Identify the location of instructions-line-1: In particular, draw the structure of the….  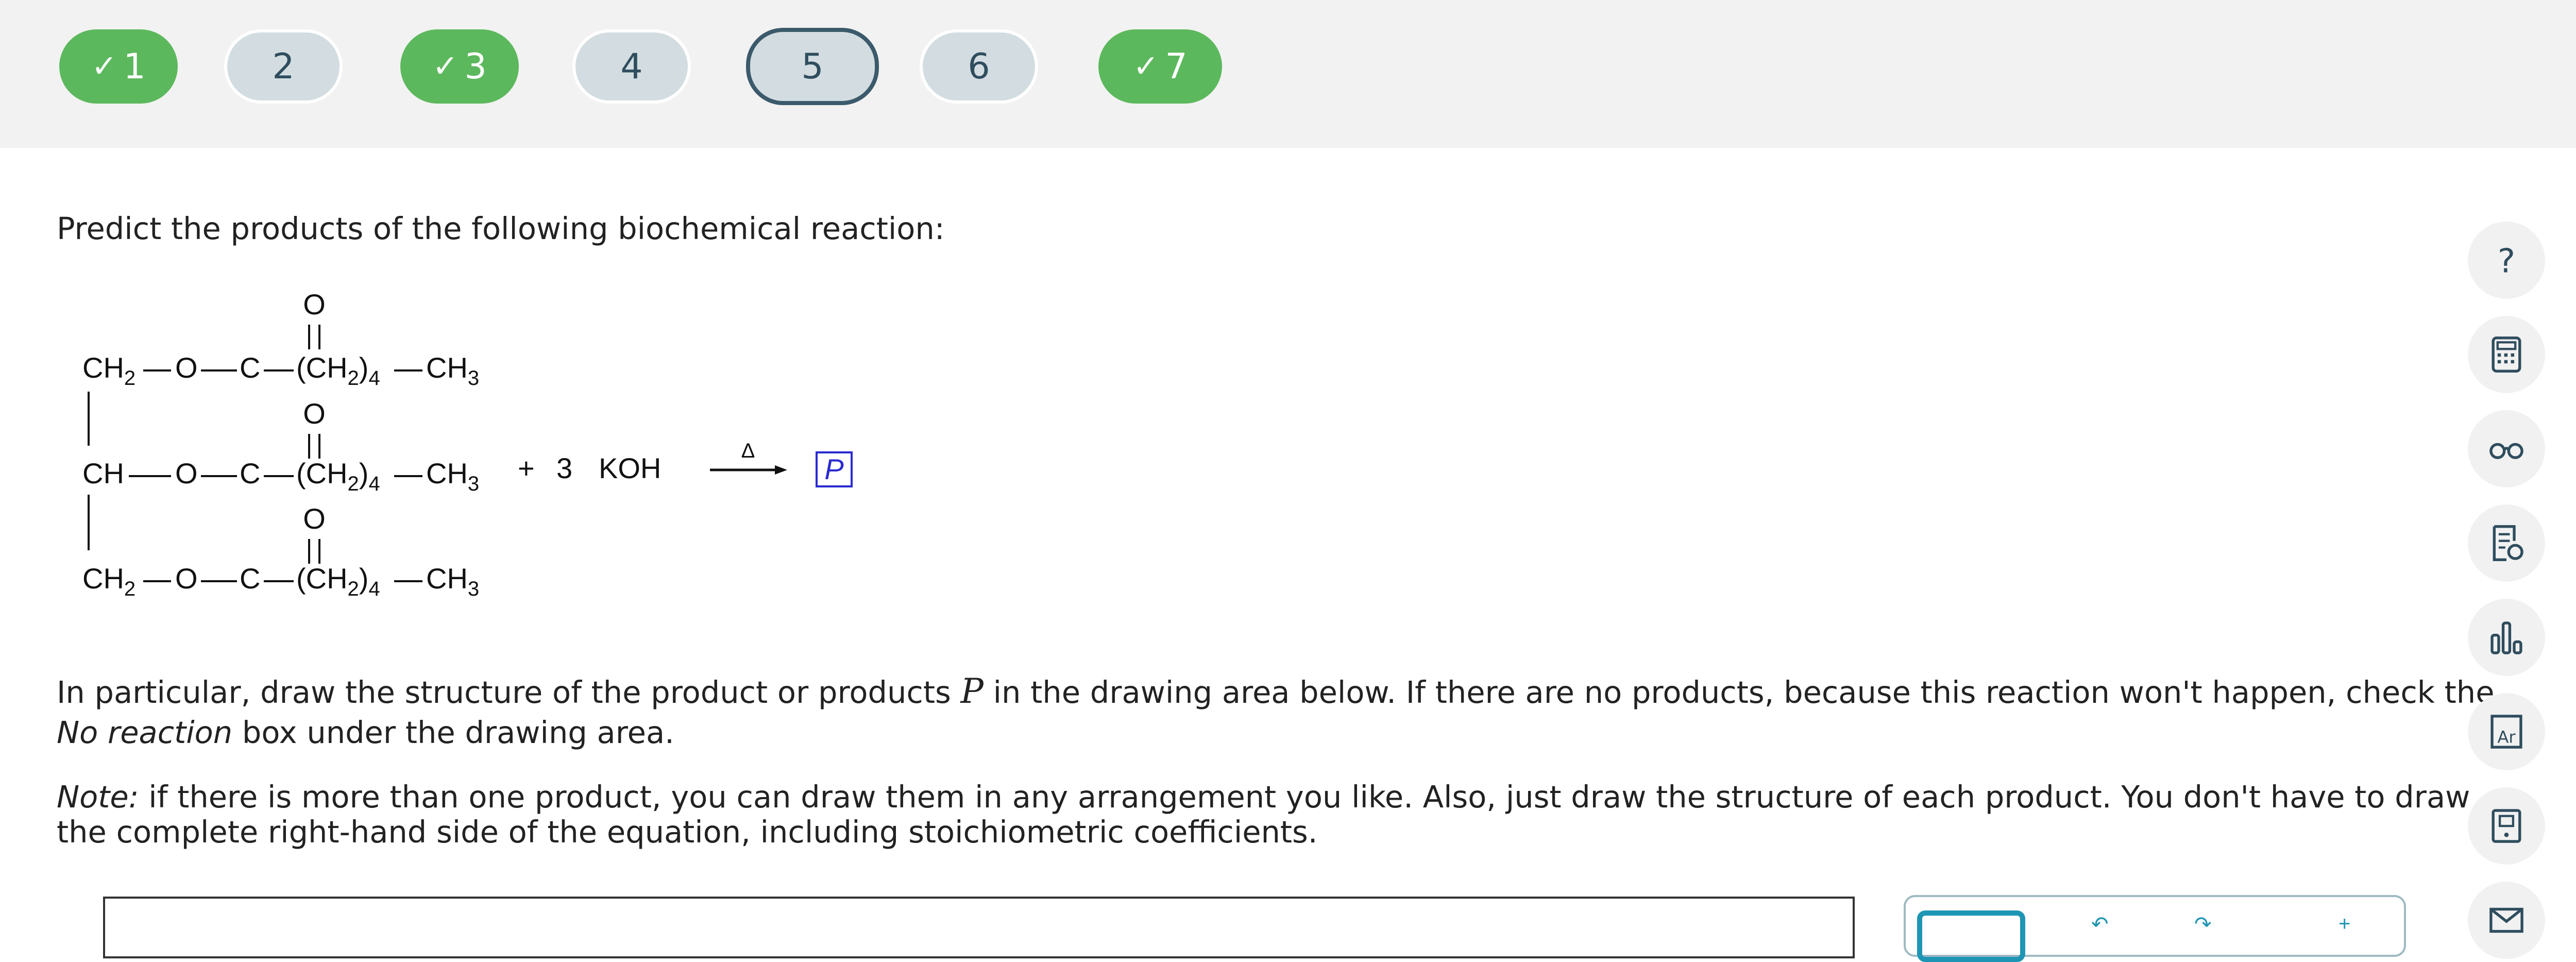
(1276, 692).